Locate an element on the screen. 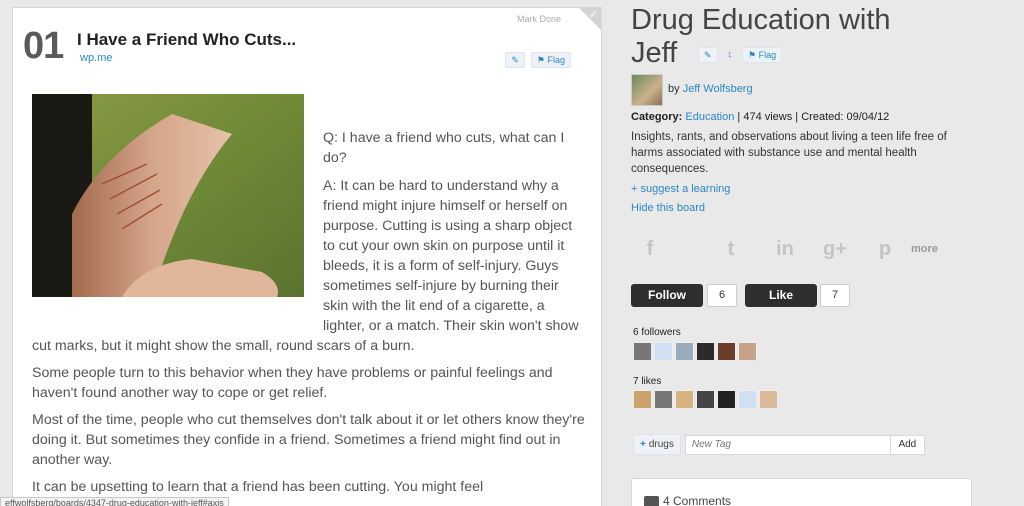 Image resolution: width=1024 pixels, height=506 pixels. followers-avatars is located at coordinates (695, 351).